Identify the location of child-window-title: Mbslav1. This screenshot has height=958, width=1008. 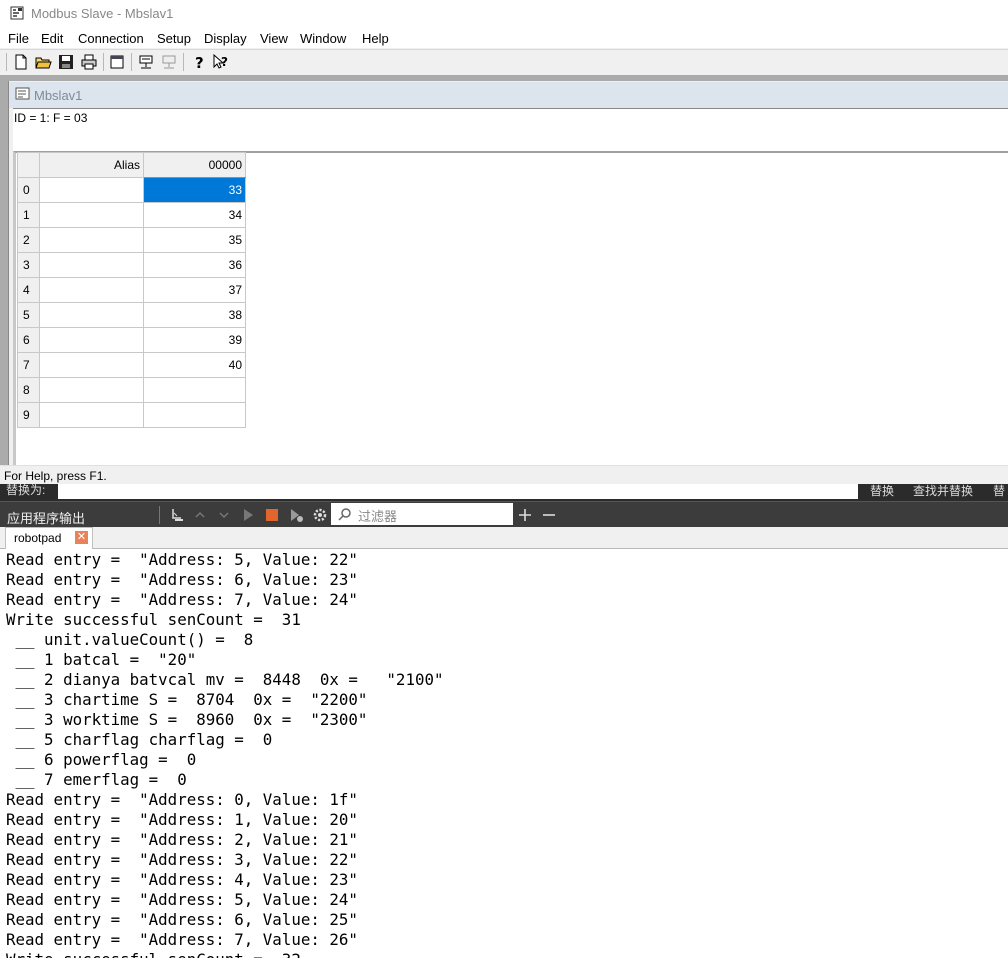
(58, 95).